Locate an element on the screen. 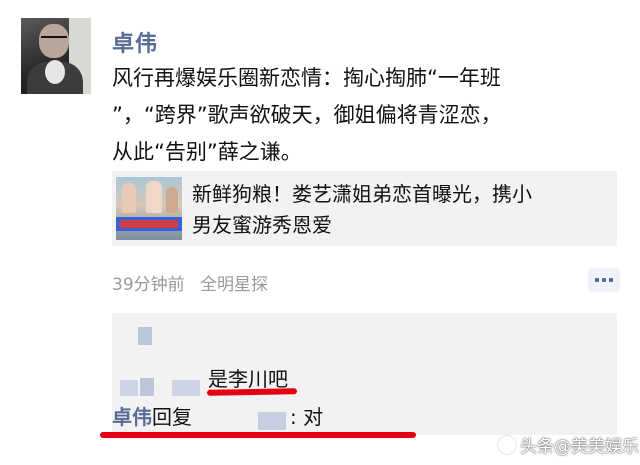 This screenshot has height=465, width=640. post-source: 全明星探 is located at coordinates (234, 285).